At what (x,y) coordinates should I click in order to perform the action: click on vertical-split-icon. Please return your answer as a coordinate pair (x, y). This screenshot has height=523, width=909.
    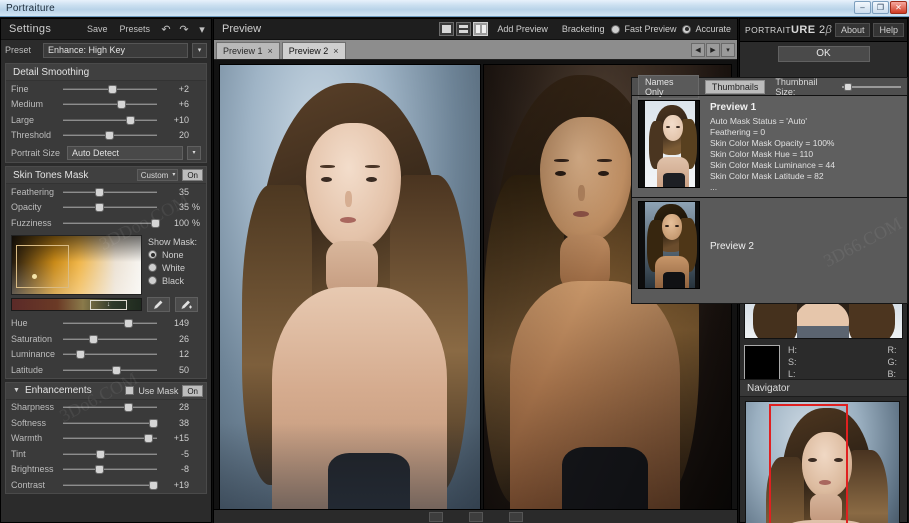
    Looking at the image, I should click on (481, 29).